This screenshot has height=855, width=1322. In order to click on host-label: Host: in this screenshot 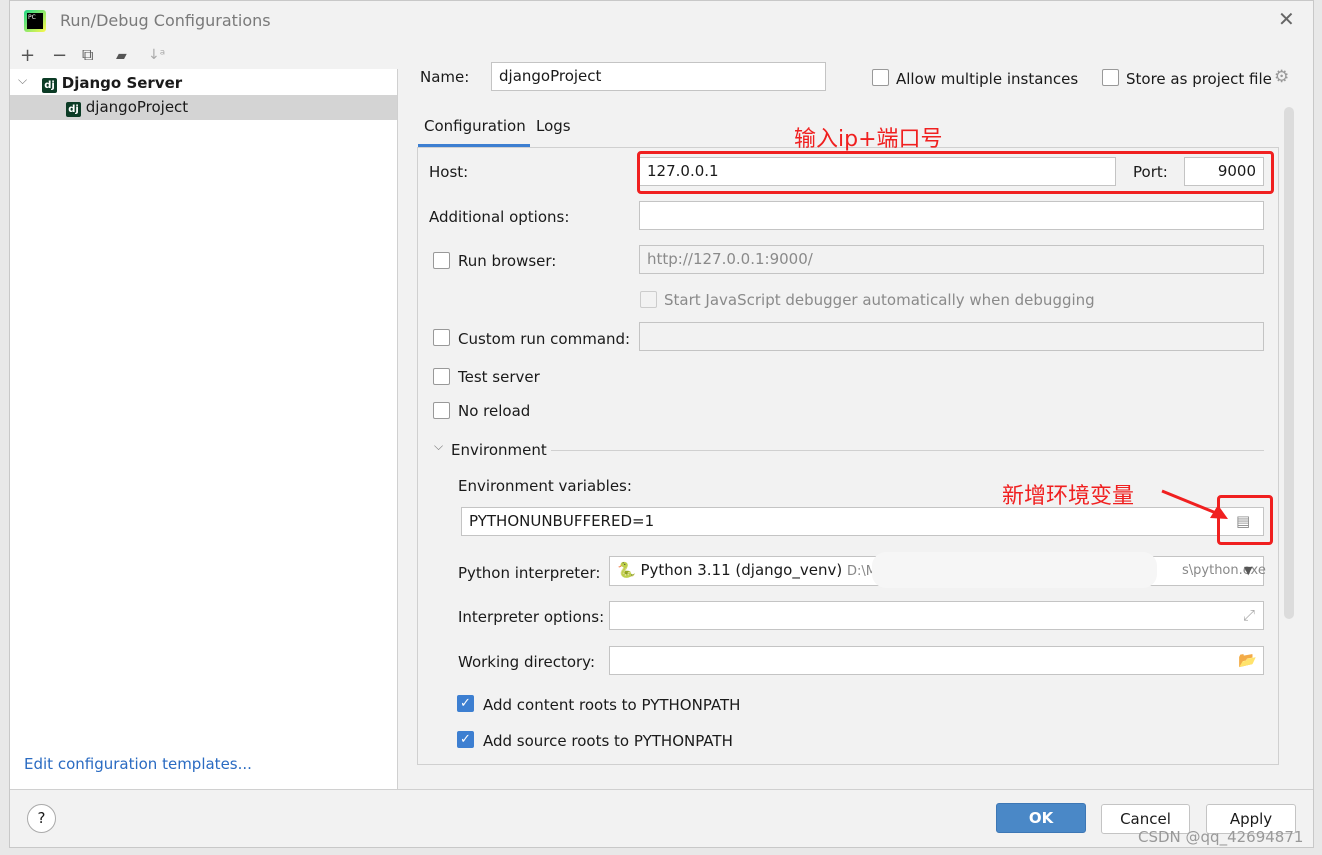, I will do `click(449, 172)`.